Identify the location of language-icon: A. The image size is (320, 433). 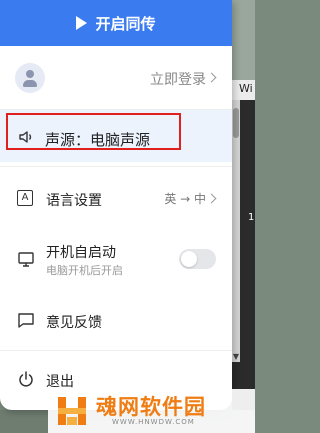
(25, 198).